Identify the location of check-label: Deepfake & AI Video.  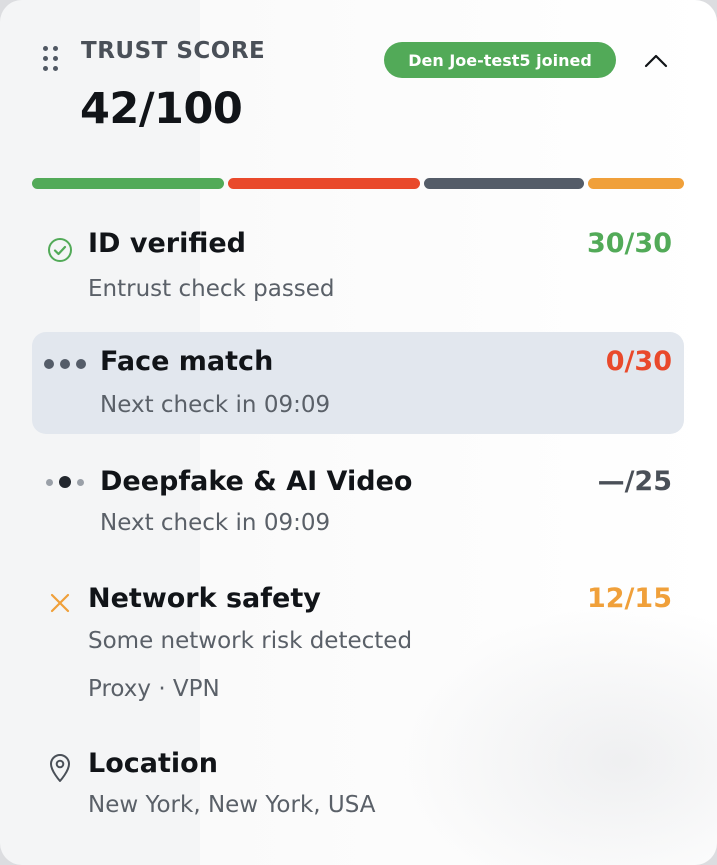
(256, 481).